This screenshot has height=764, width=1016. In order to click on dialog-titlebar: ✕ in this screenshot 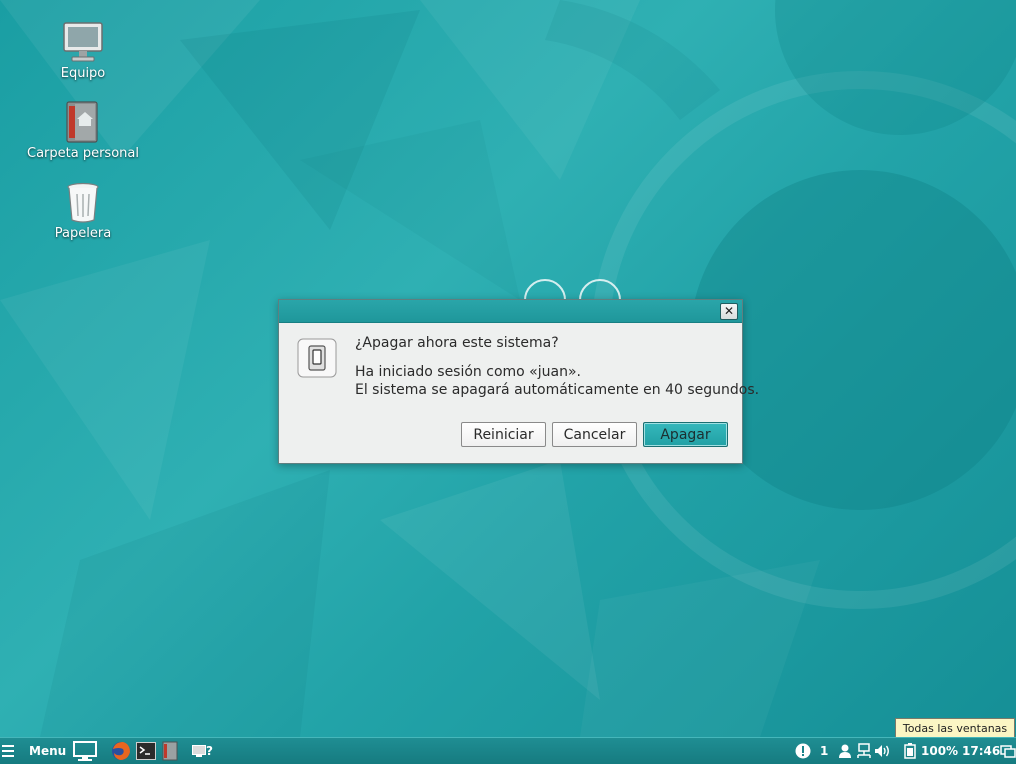, I will do `click(510, 311)`.